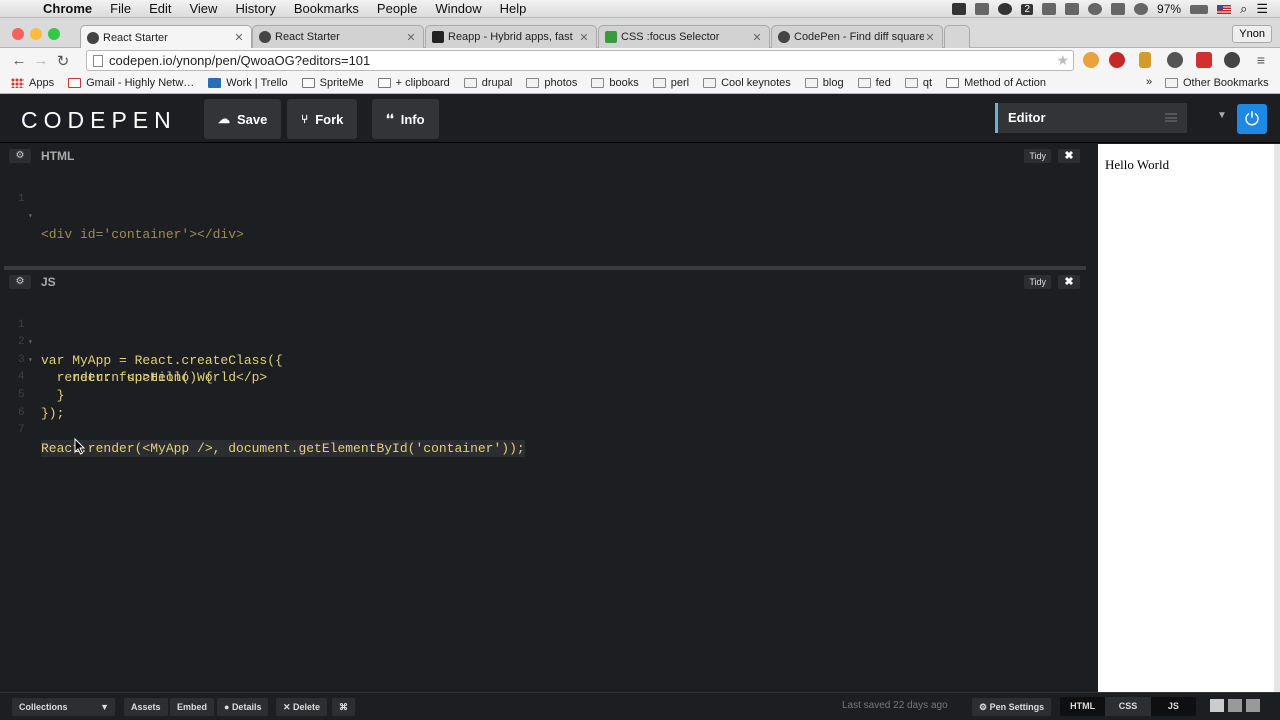  Describe the element at coordinates (1141, 9) in the screenshot. I see `wifi-icon` at that location.